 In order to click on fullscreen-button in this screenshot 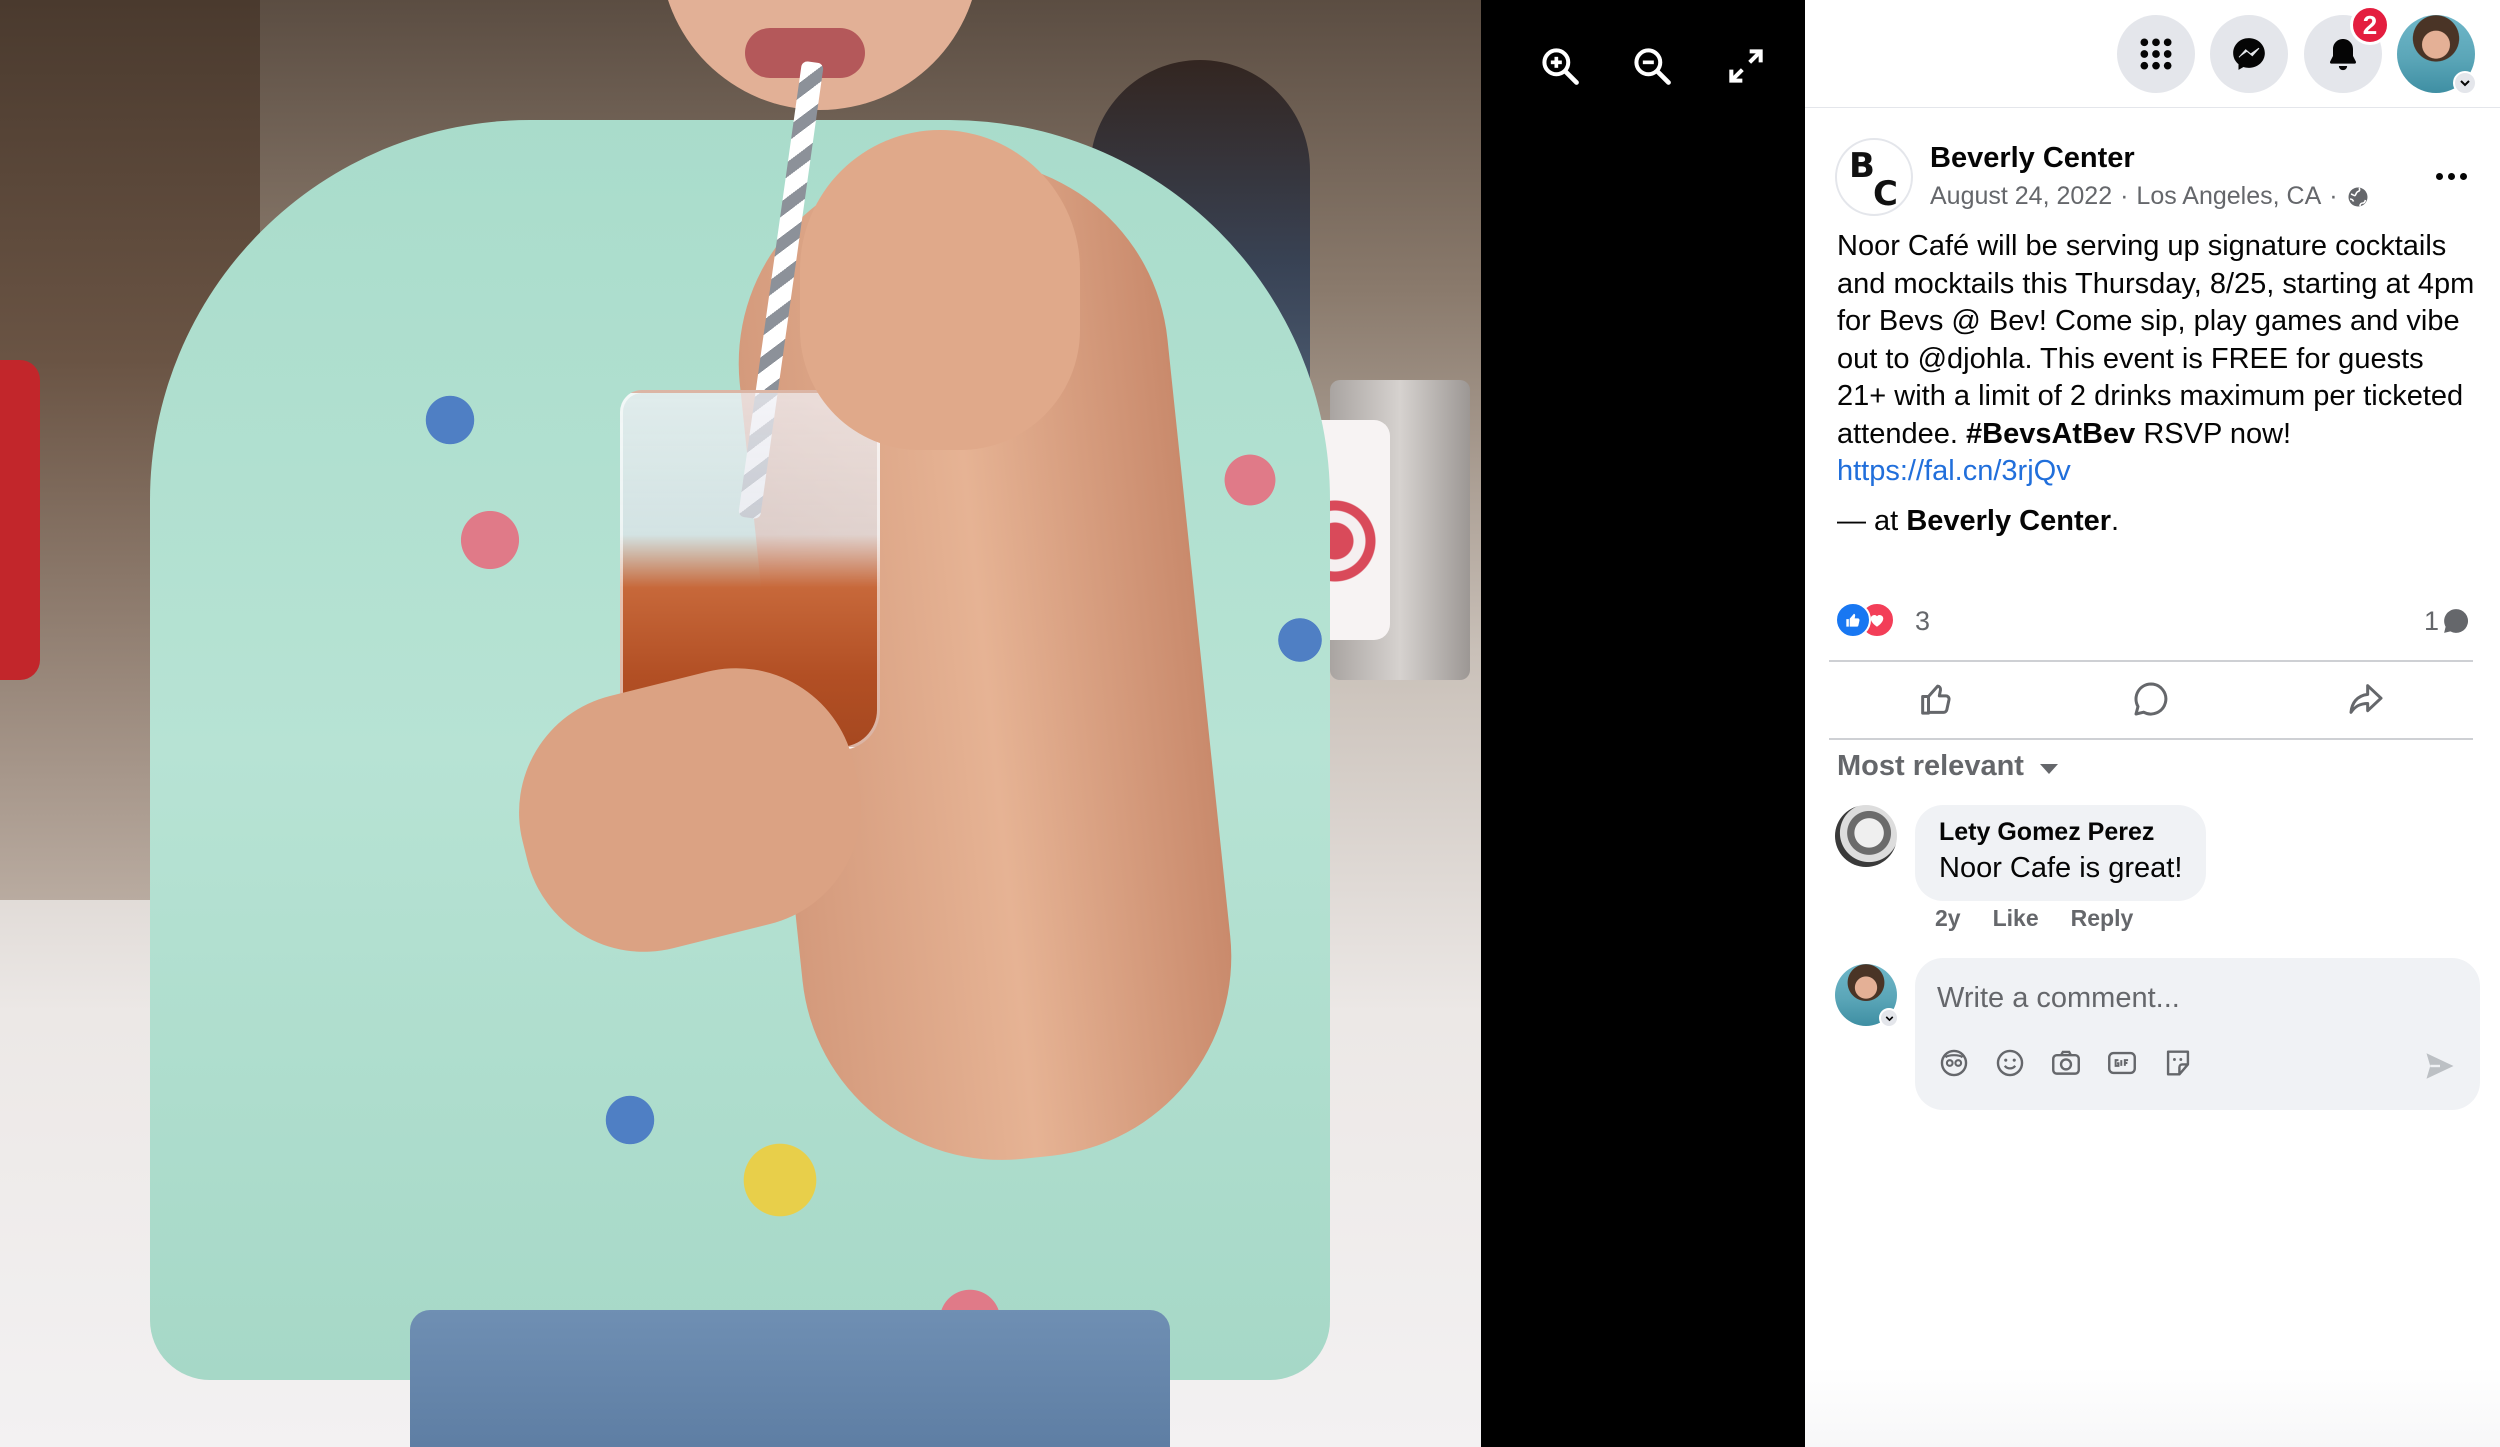, I will do `click(1746, 66)`.